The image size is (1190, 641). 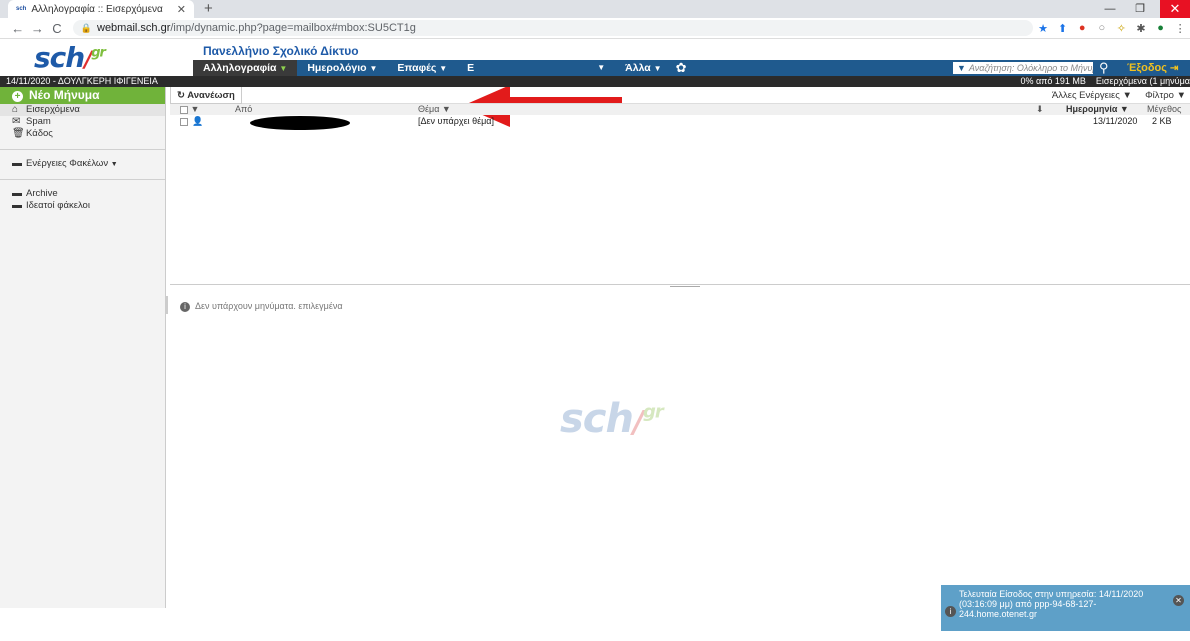 I want to click on virtual-folders-label: Ιδεατοί φάκελοι, so click(x=58, y=205).